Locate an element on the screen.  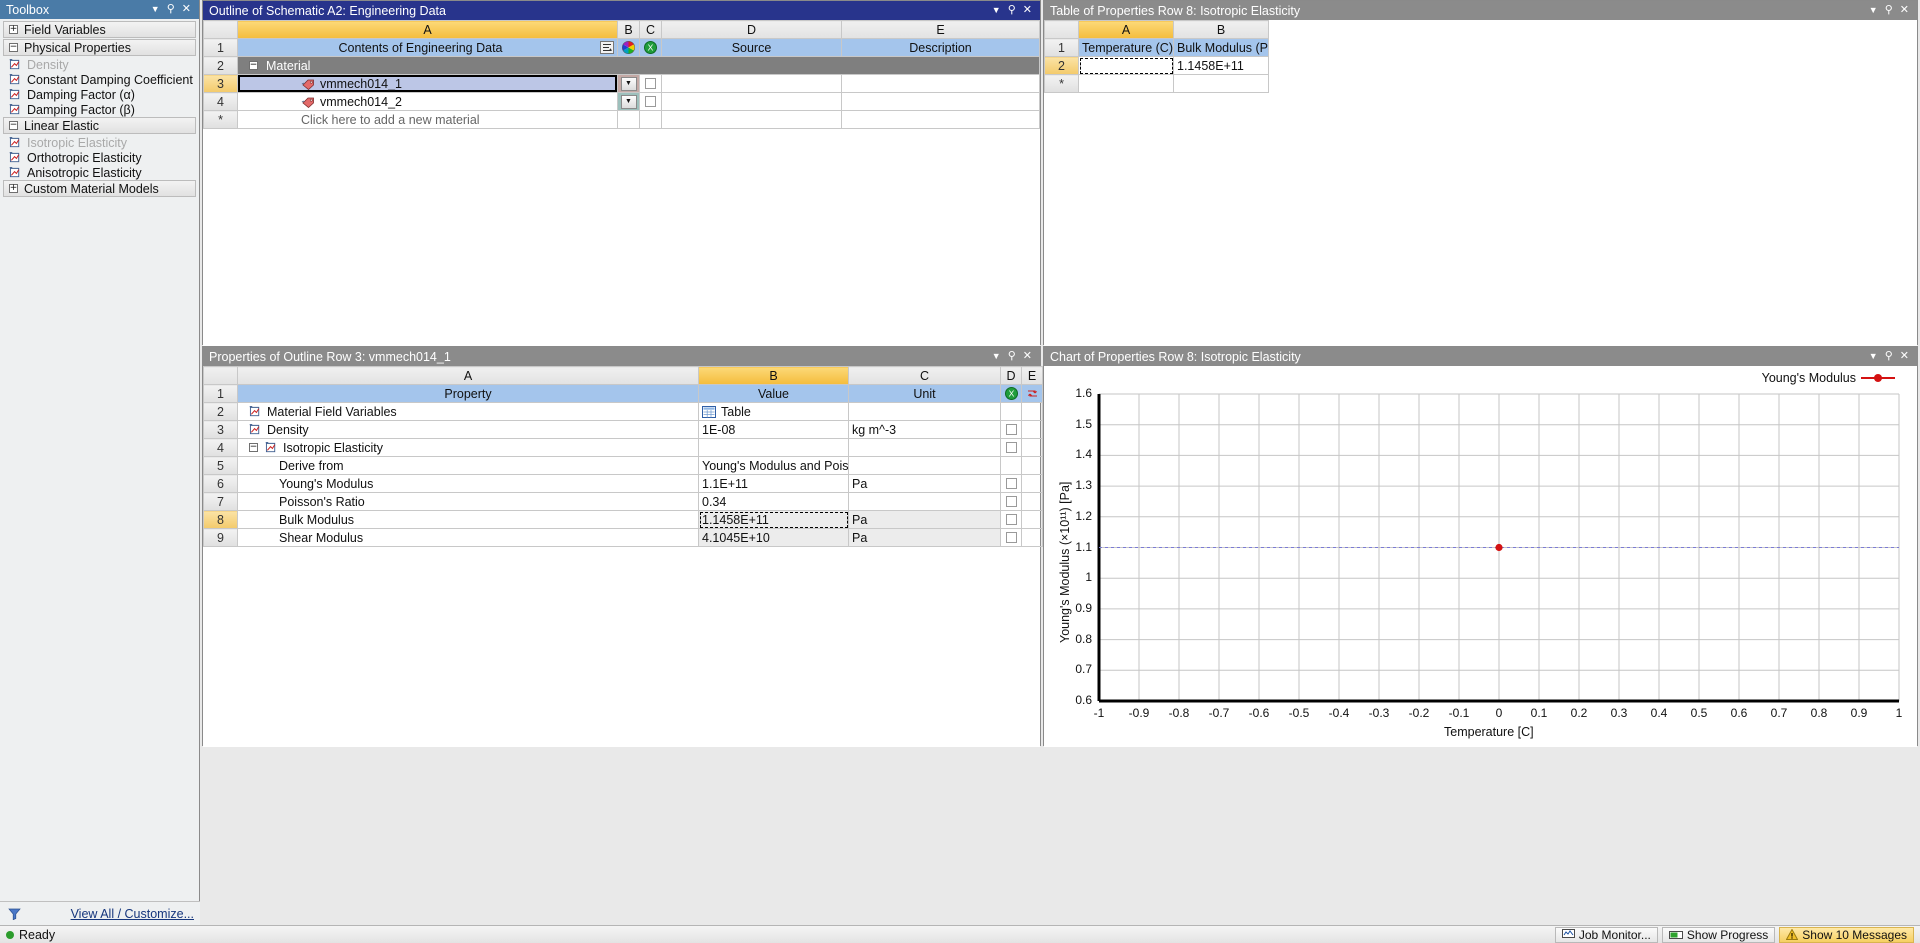
tableprops-data-row: * is located at coordinates (1480, 83).